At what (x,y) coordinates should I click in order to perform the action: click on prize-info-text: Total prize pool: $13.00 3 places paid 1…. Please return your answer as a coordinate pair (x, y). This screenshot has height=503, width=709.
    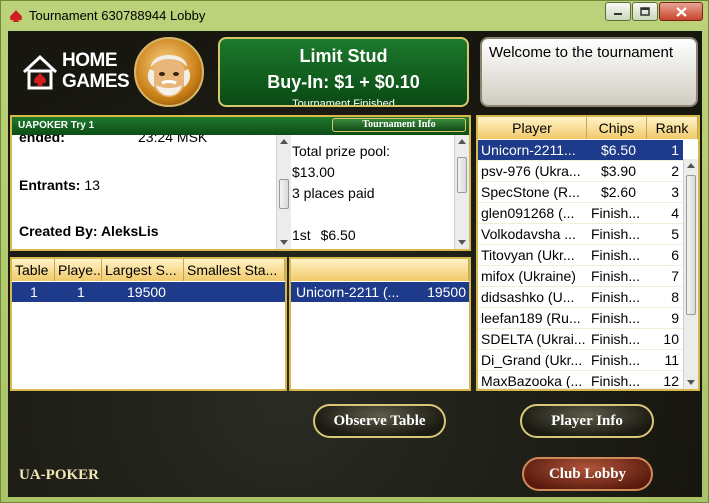
    Looking at the image, I should click on (371, 192).